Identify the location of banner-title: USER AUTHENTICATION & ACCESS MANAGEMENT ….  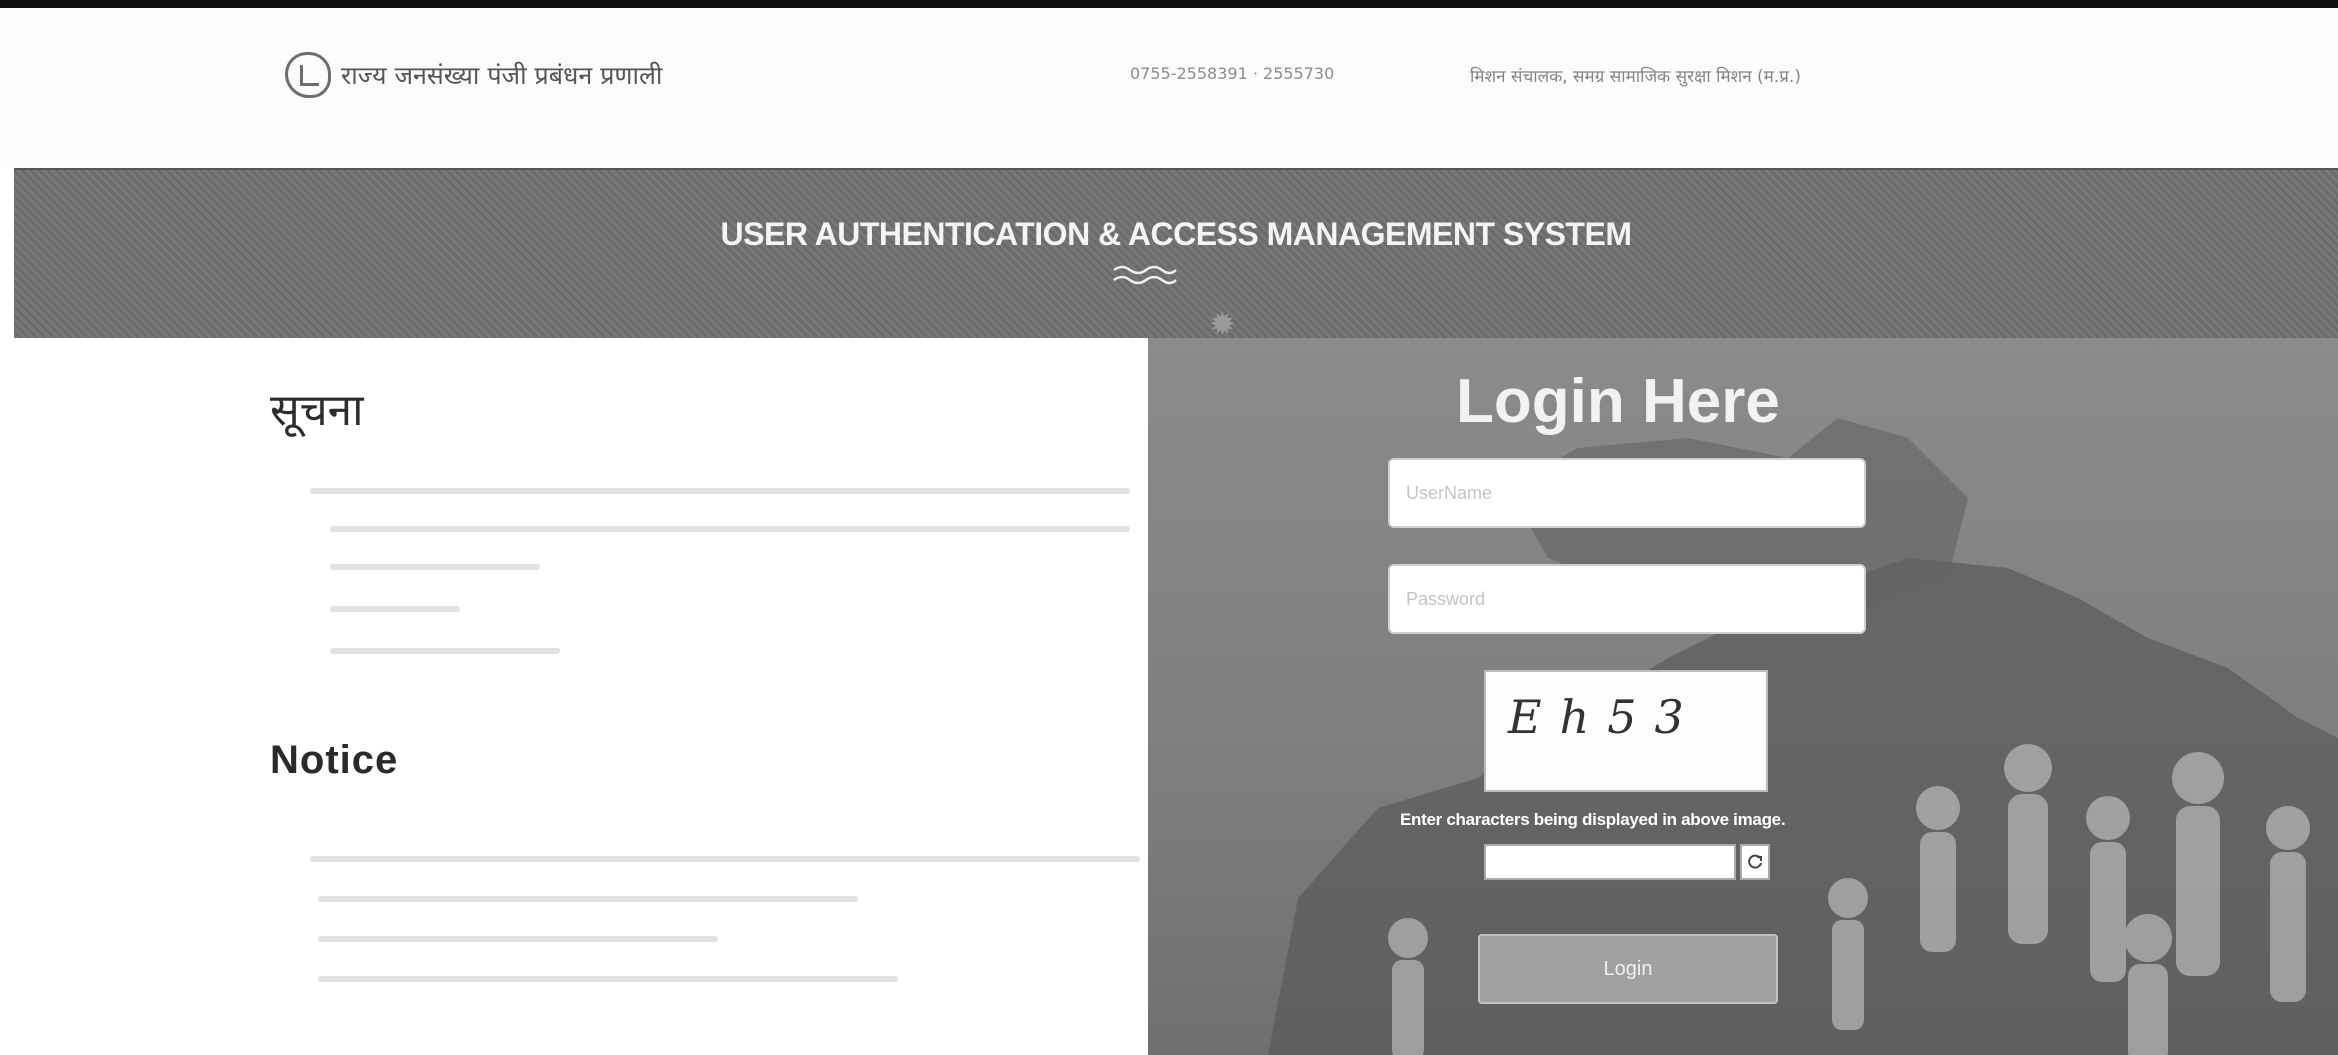
(1176, 234).